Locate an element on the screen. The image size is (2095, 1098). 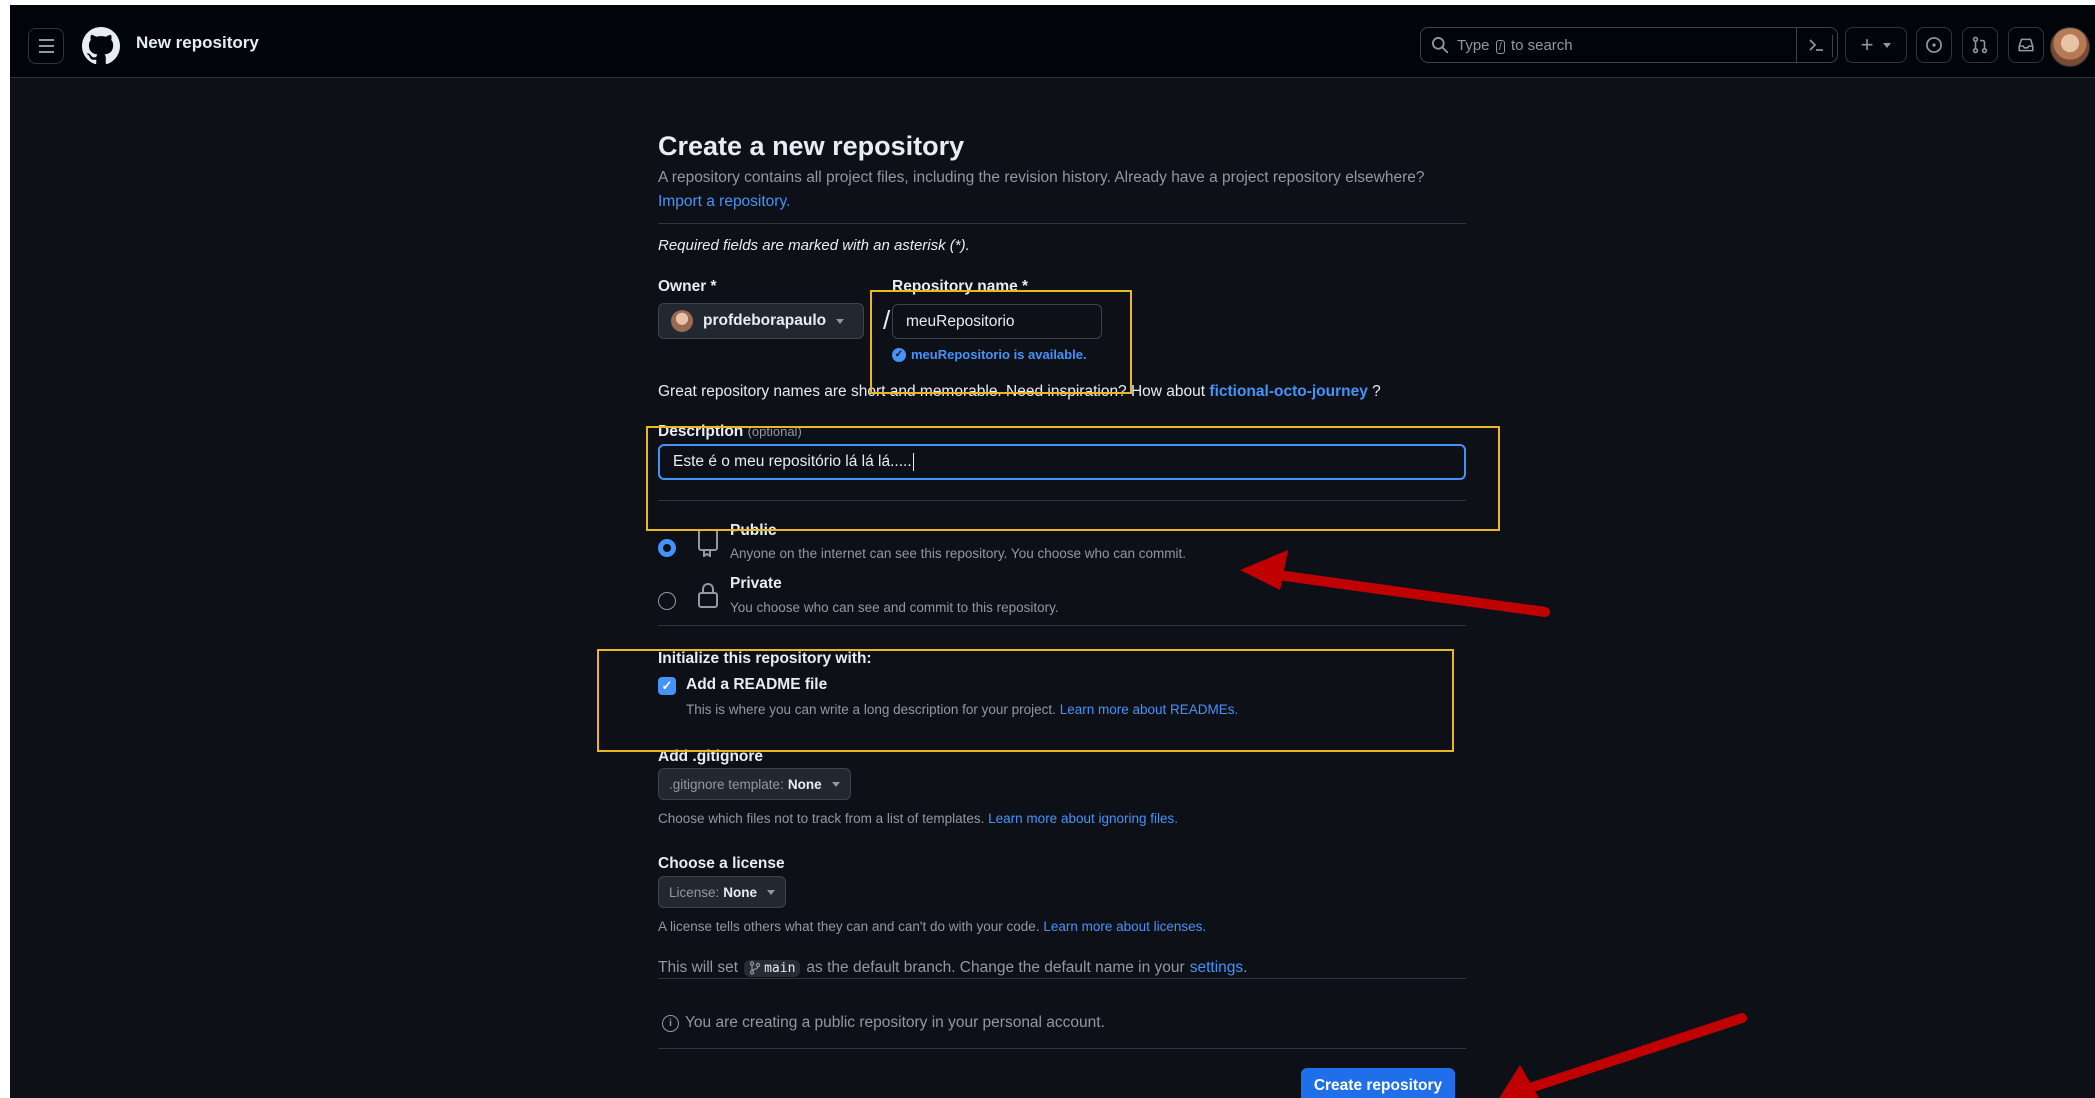
github-logo-icon is located at coordinates (101, 46).